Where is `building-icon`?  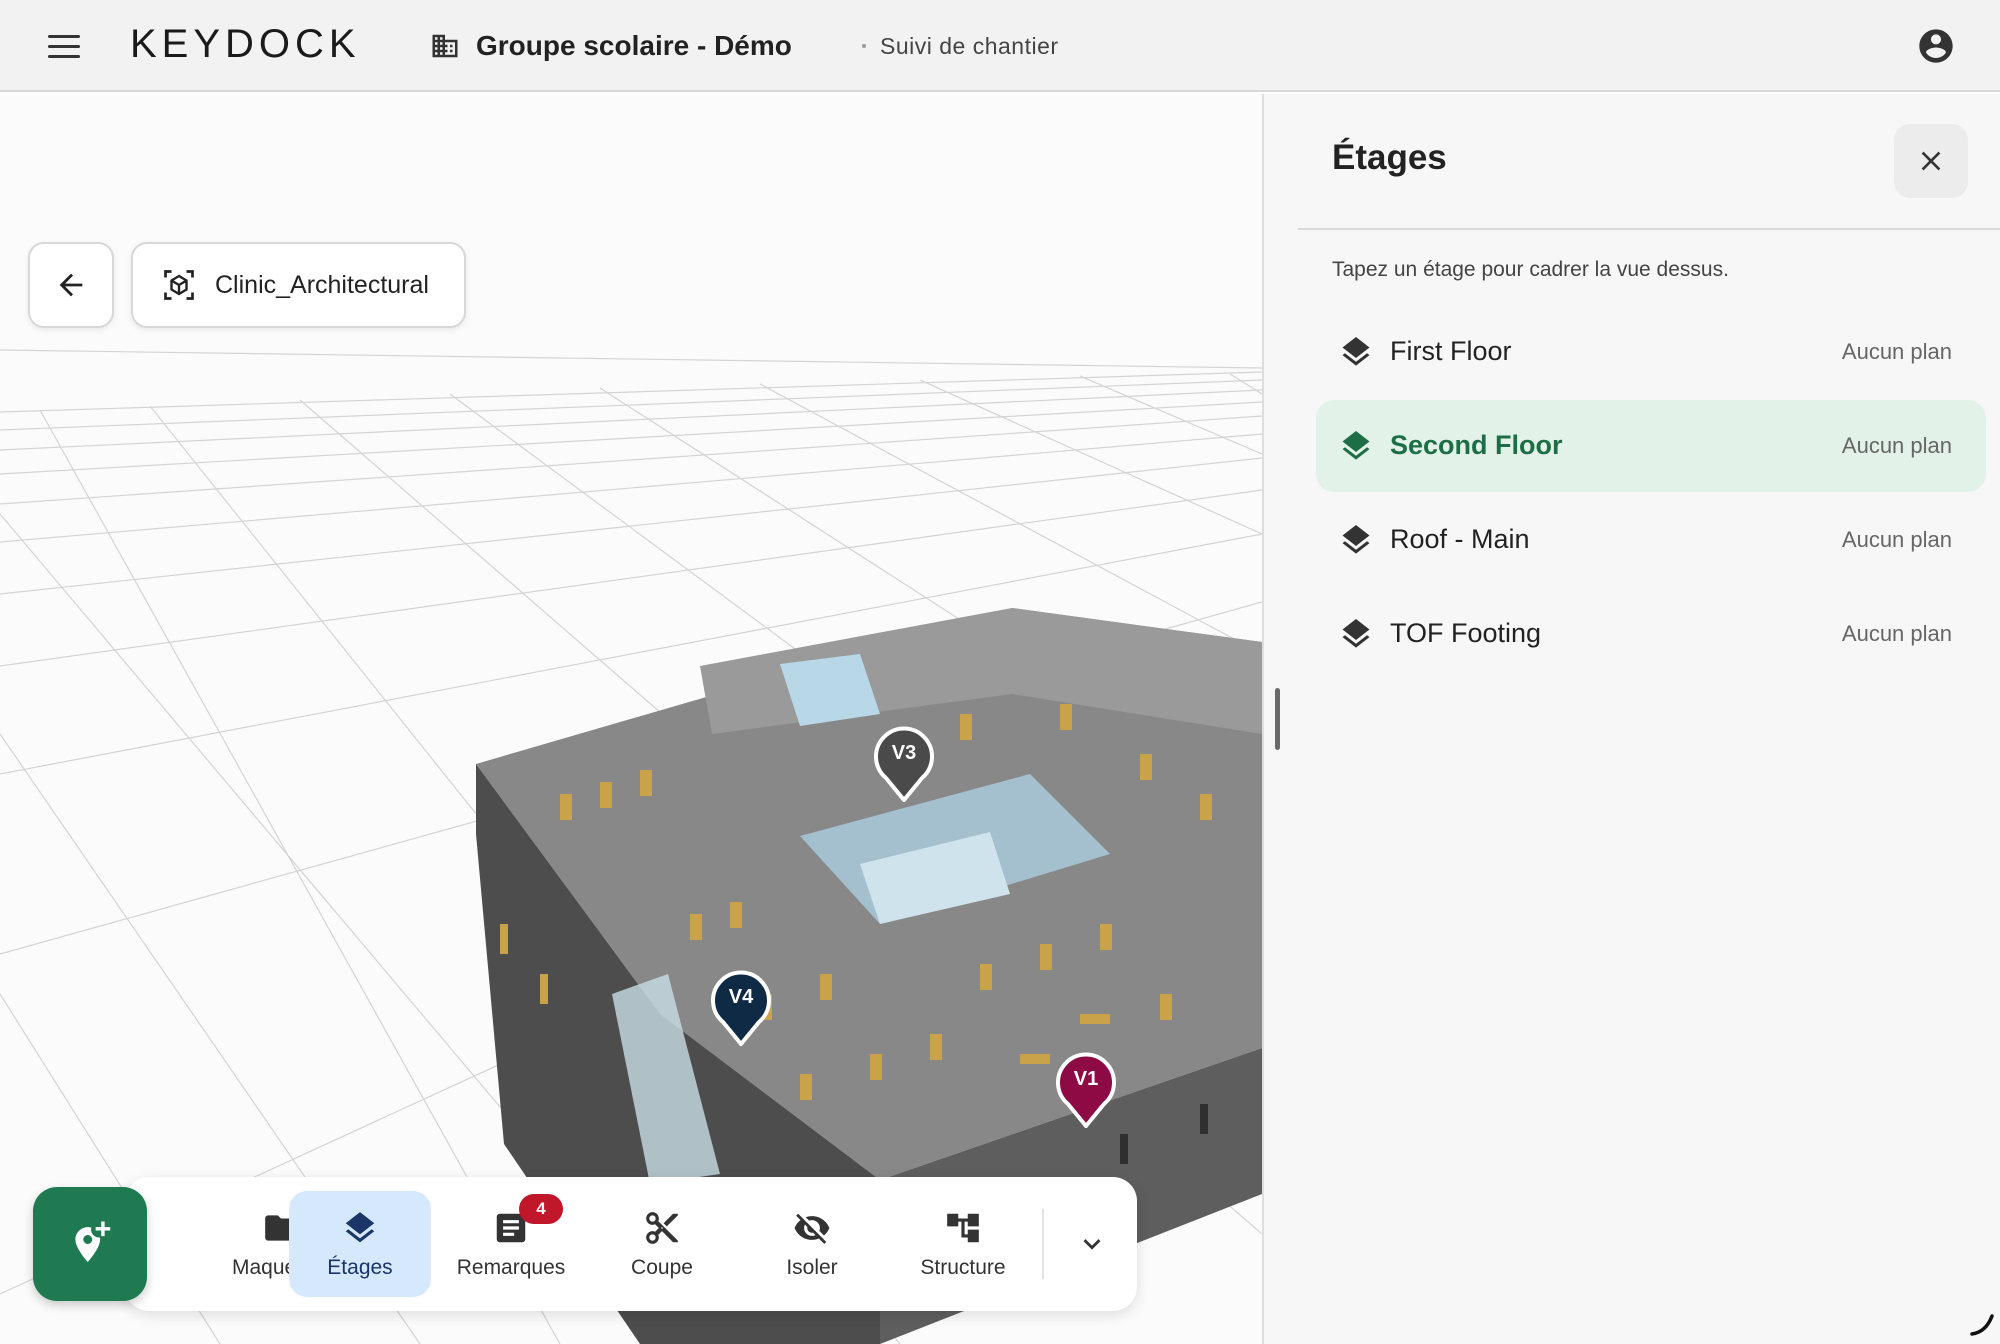
building-icon is located at coordinates (445, 46).